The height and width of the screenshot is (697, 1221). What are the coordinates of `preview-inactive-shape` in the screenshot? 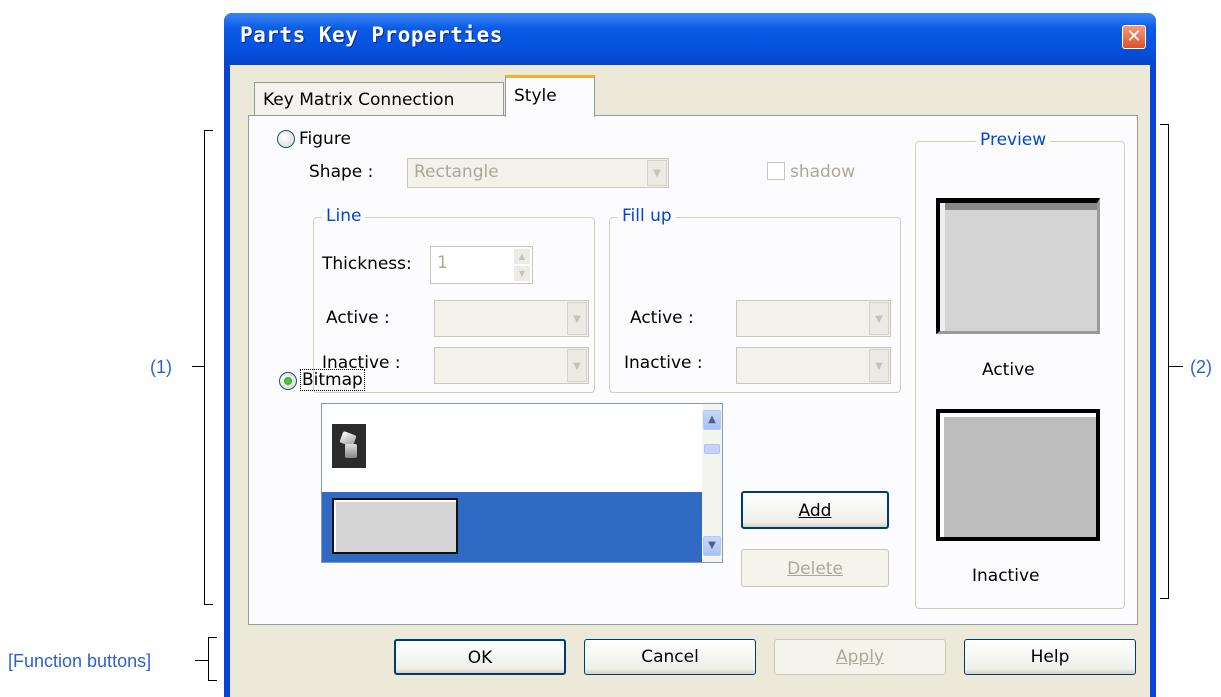 It's located at (1018, 475).